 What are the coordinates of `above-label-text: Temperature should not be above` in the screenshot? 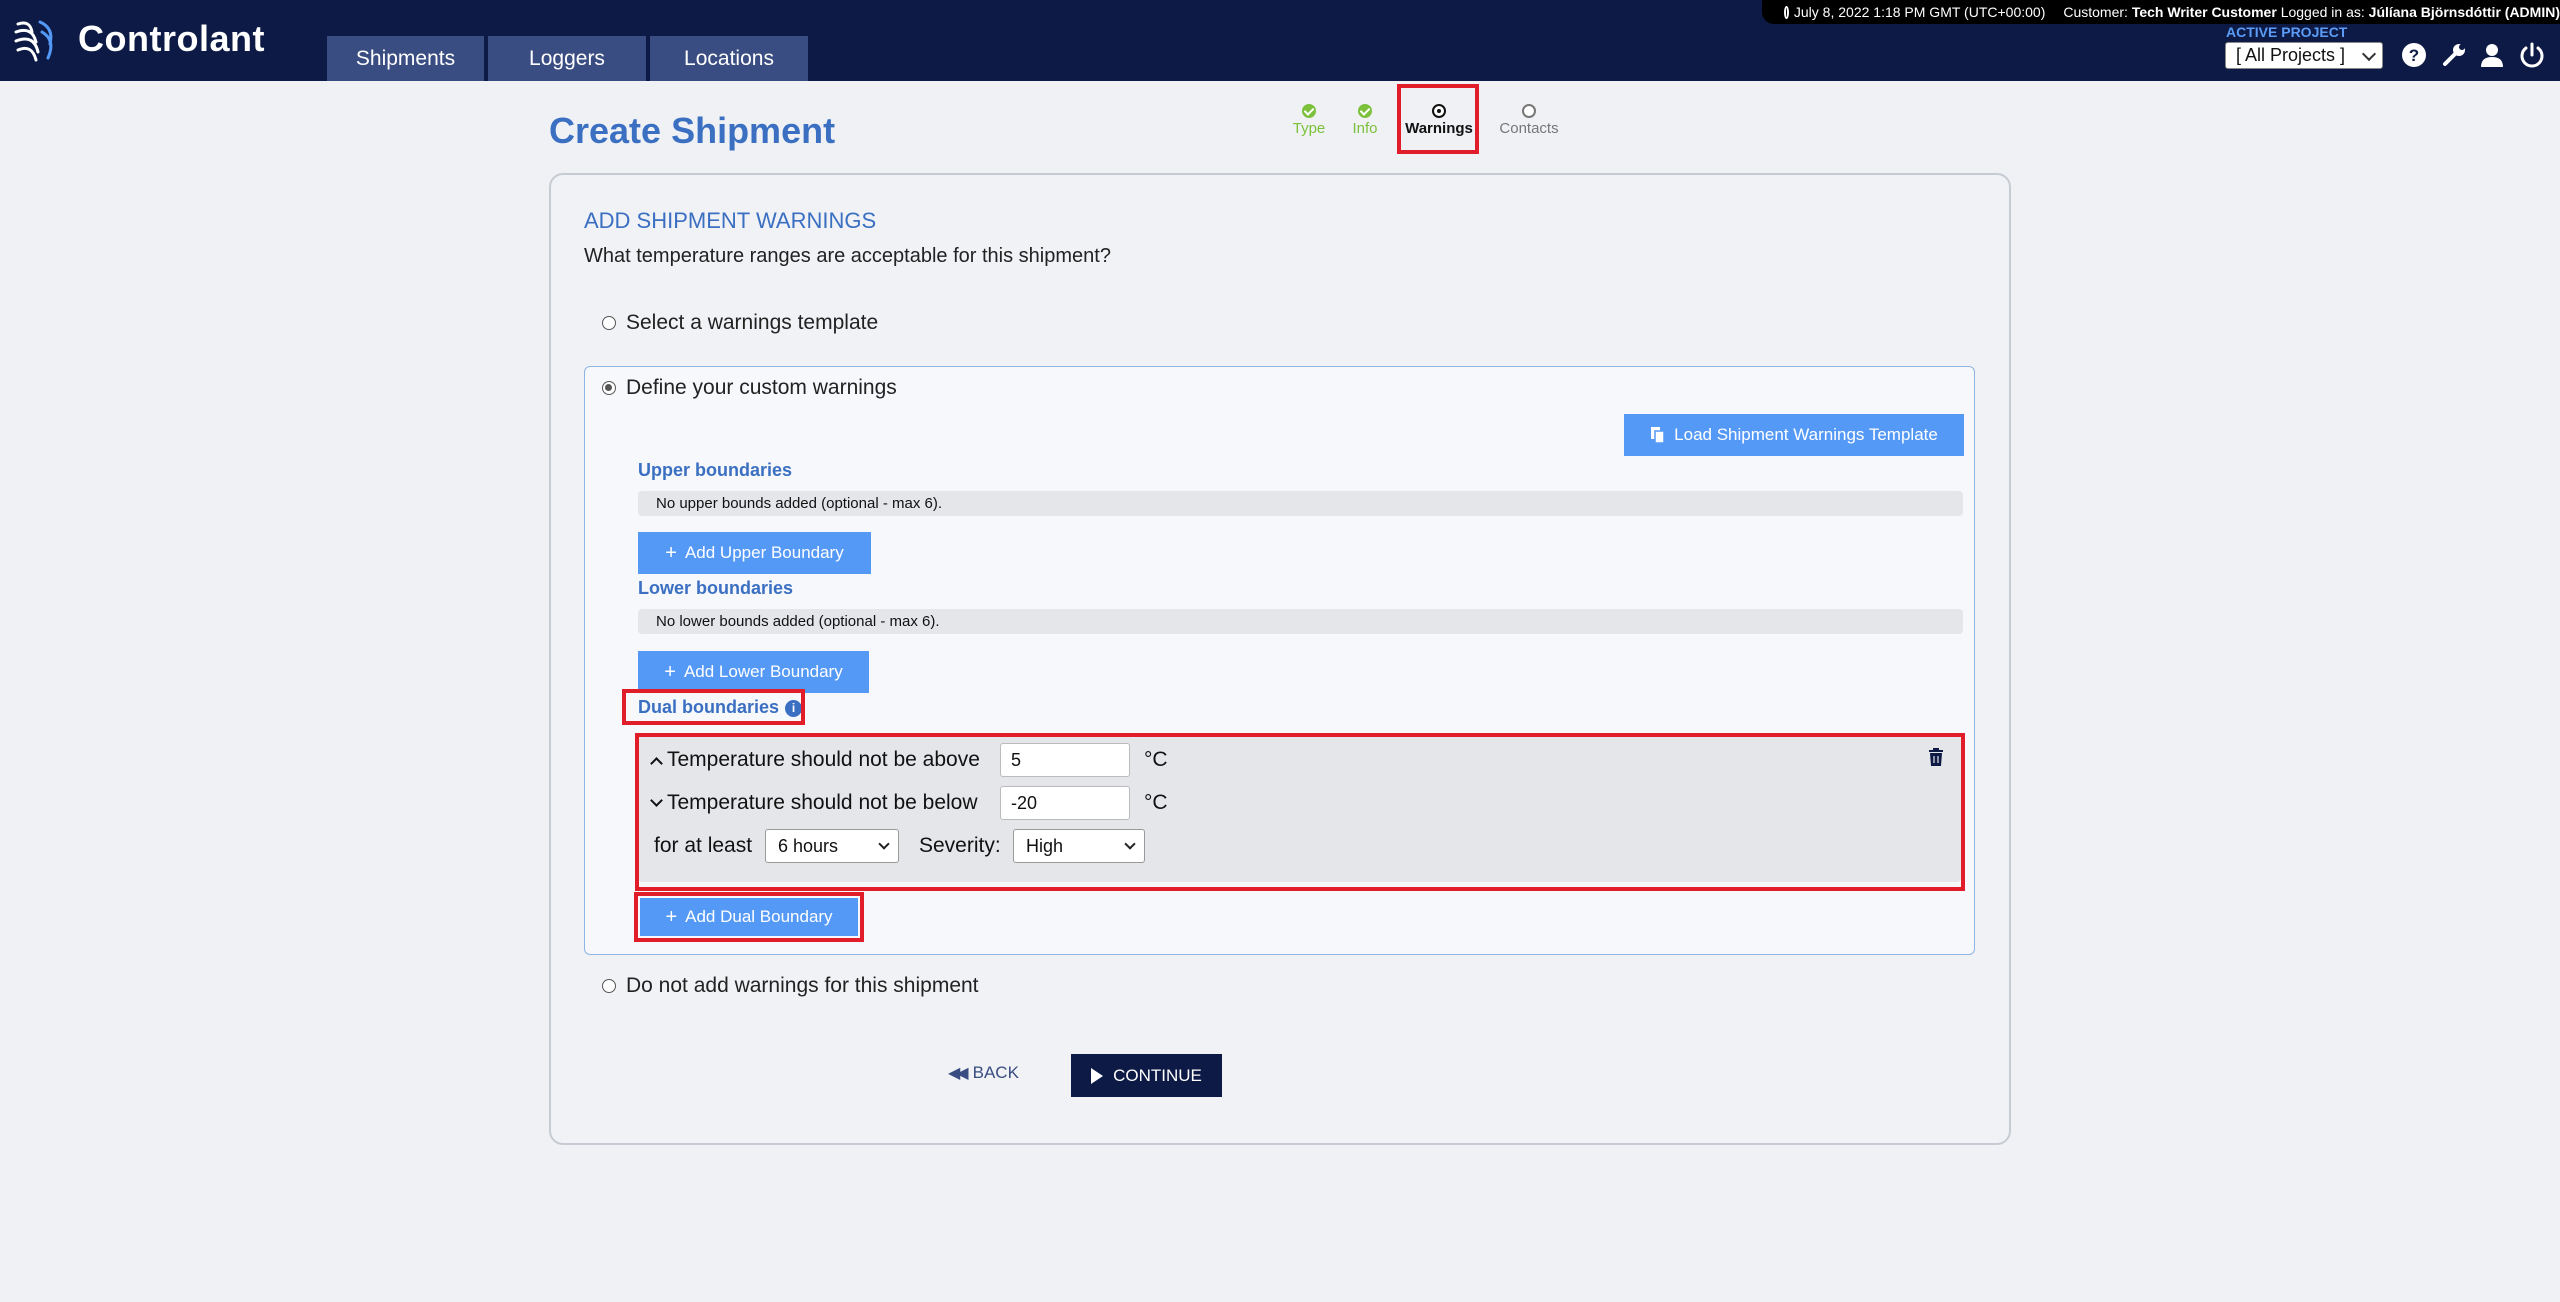 It's located at (823, 759).